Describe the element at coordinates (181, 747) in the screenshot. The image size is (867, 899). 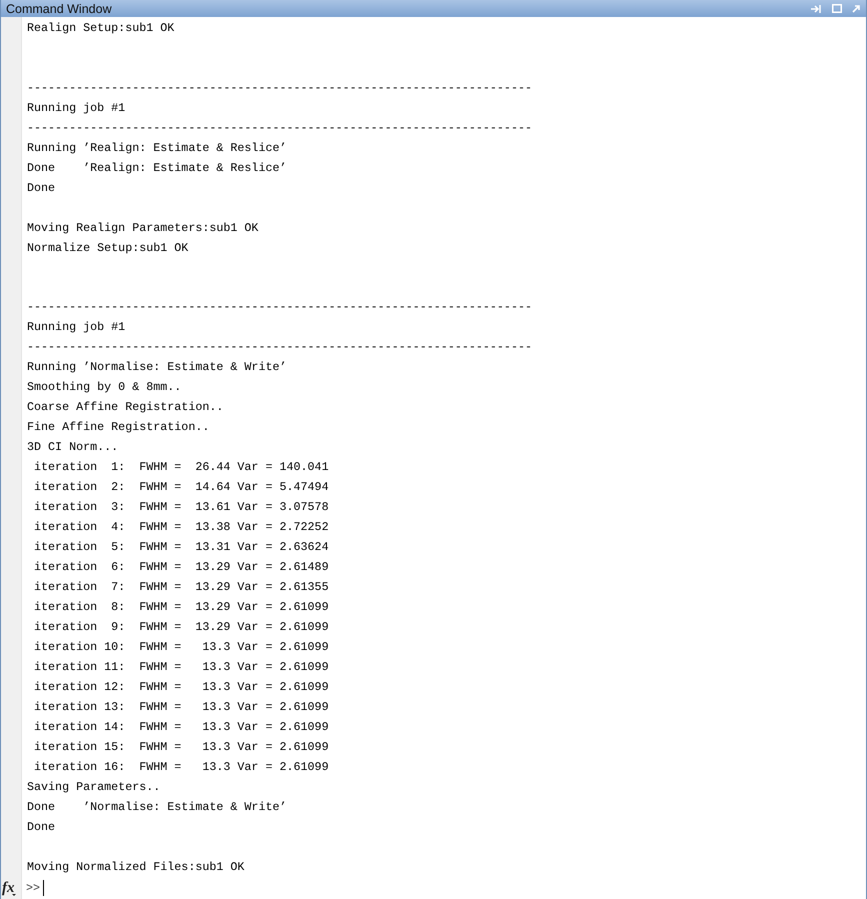
I see `output-line: iteration 15: FWHM = 13.3 Var = 2.61099` at that location.